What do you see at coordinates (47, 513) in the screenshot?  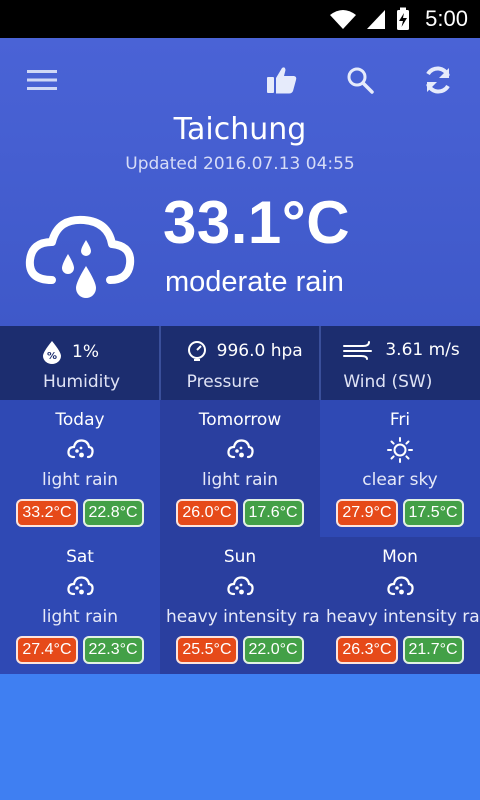 I see `high-temp-badge: 33.2°C` at bounding box center [47, 513].